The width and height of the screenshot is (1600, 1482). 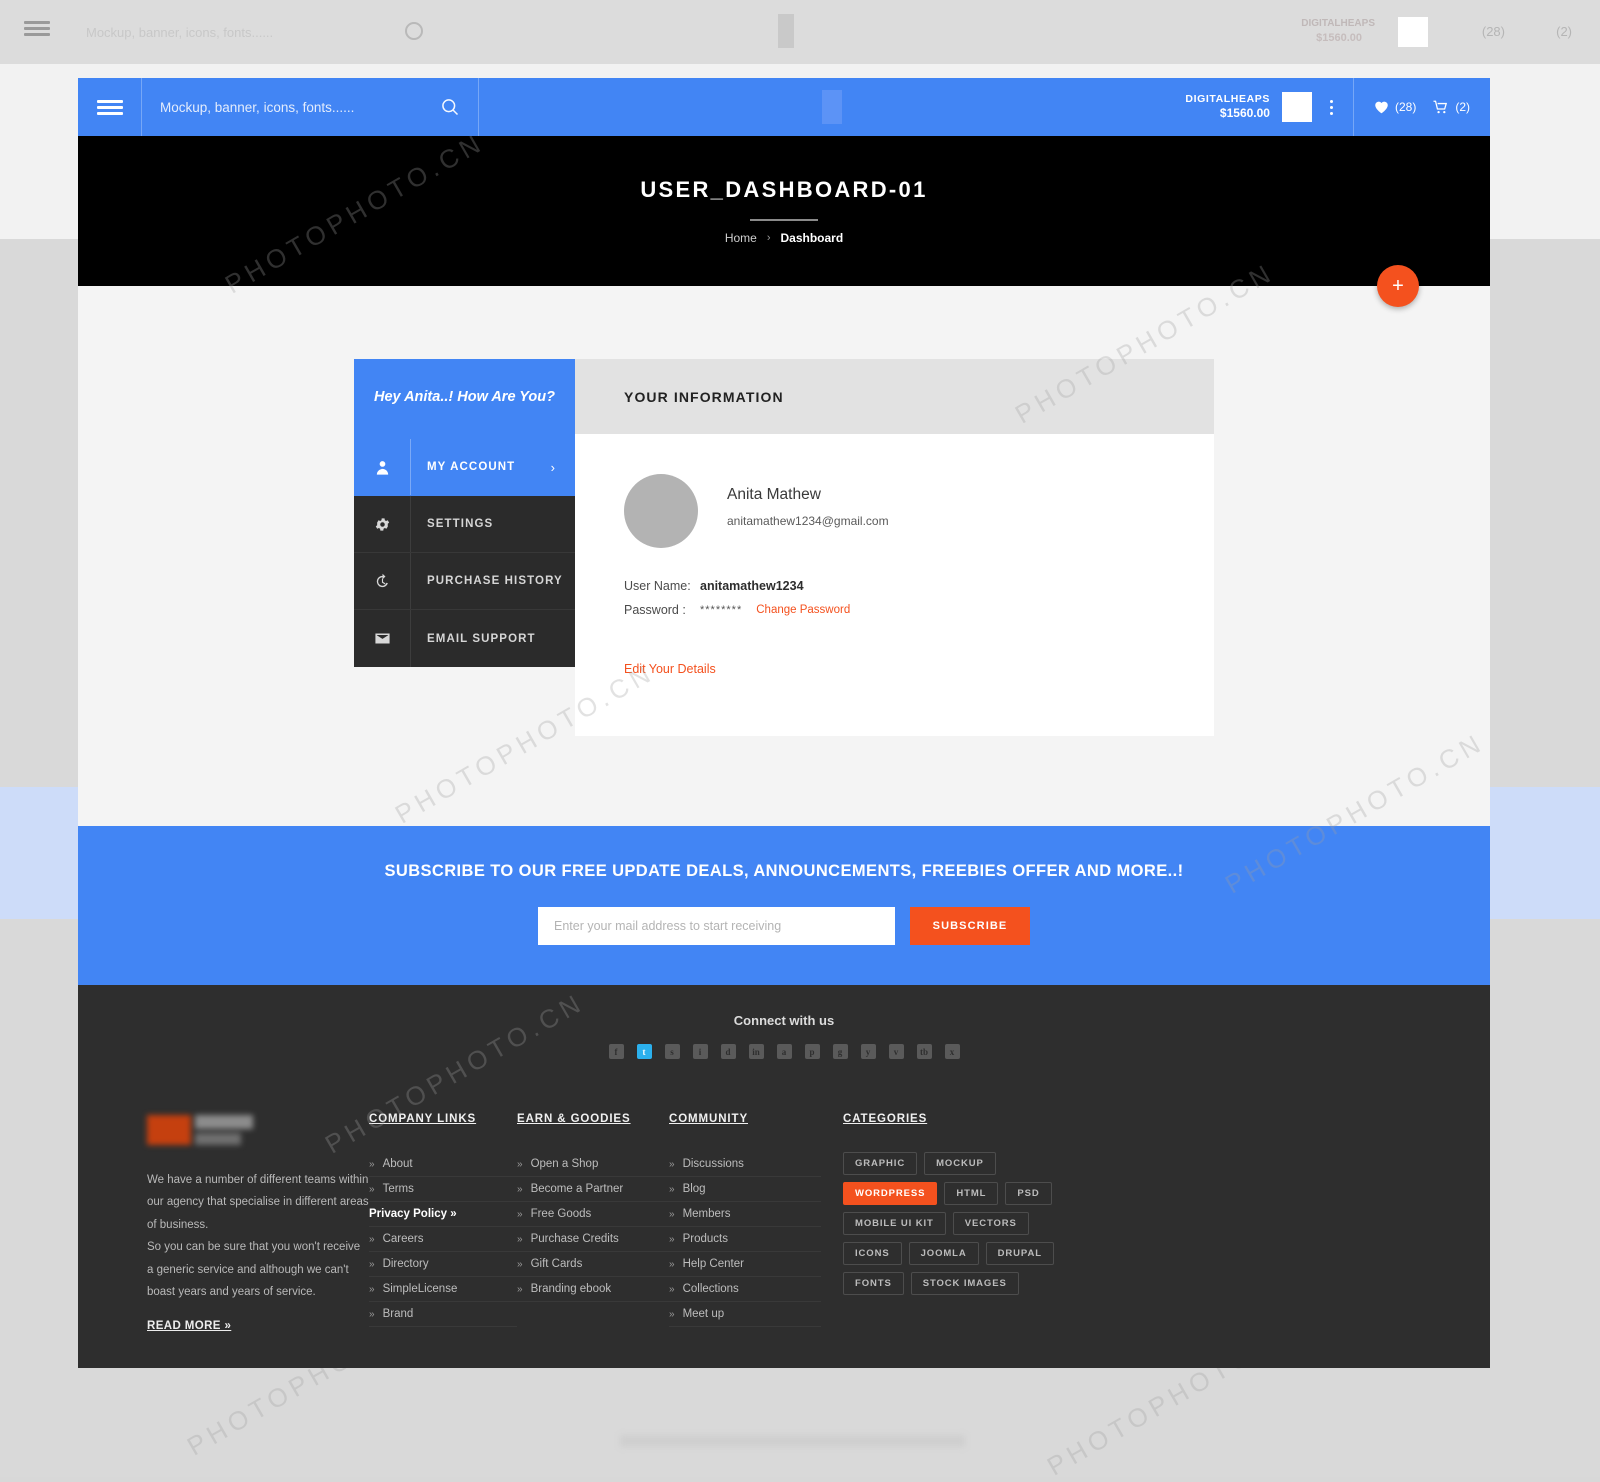 What do you see at coordinates (745, 1314) in the screenshot?
I see `footer-link-meet-up: »Meet up` at bounding box center [745, 1314].